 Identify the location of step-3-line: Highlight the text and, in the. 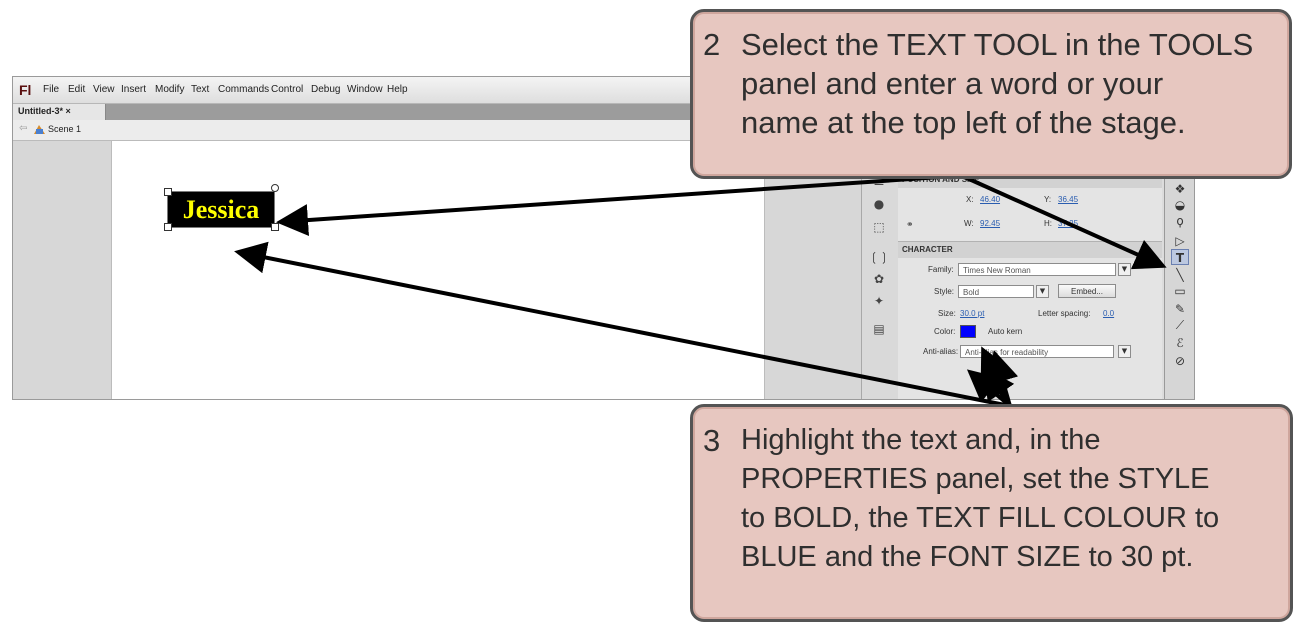
(921, 440).